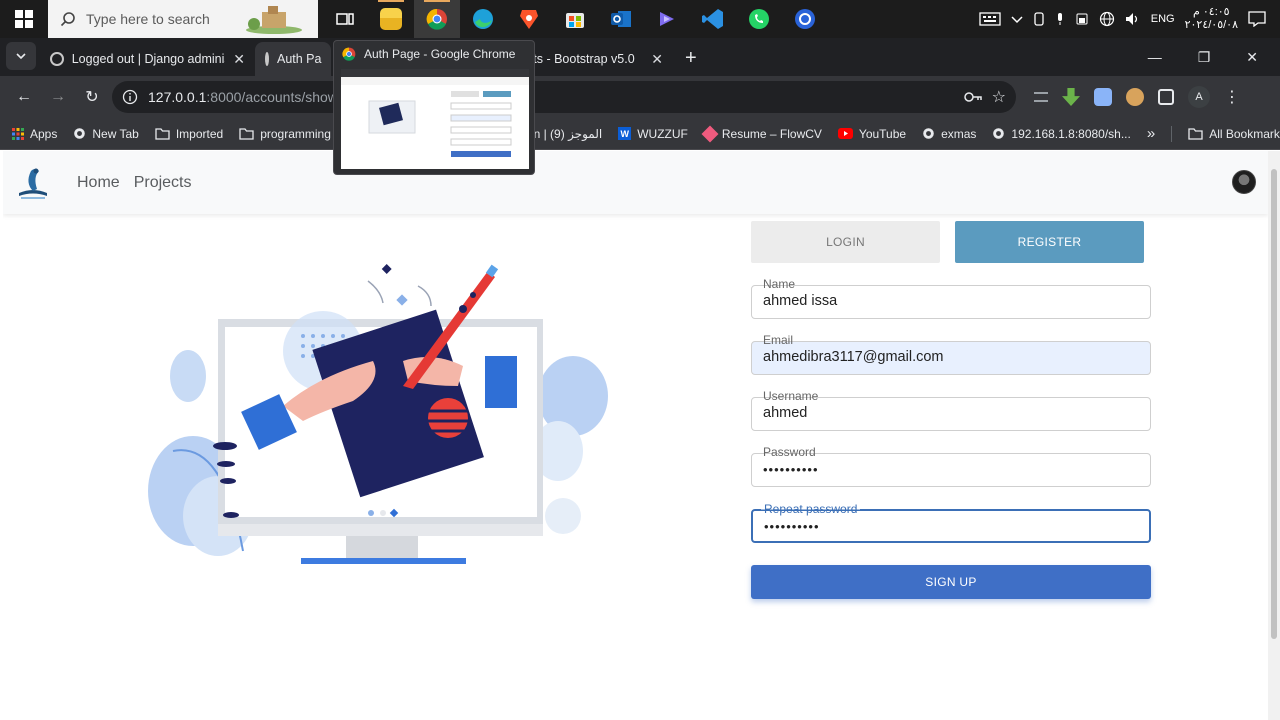 This screenshot has height=720, width=1280. What do you see at coordinates (882, 133) in the screenshot?
I see `bookmark-label: YouTube` at bounding box center [882, 133].